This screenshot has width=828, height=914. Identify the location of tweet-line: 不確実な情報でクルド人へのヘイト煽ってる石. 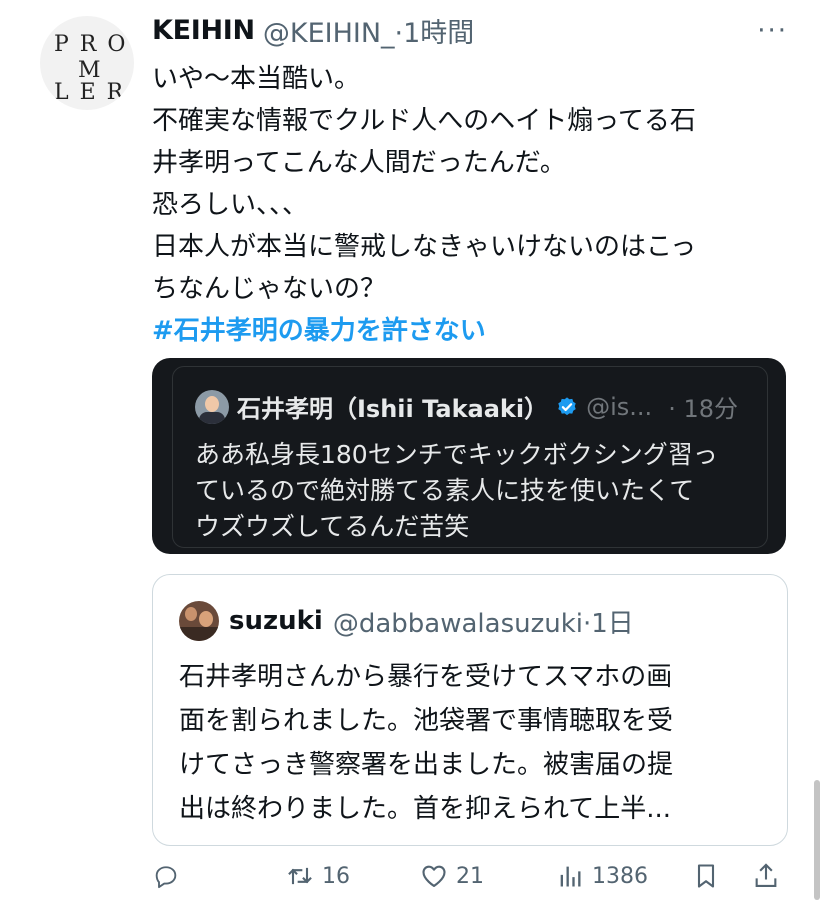
(424, 121).